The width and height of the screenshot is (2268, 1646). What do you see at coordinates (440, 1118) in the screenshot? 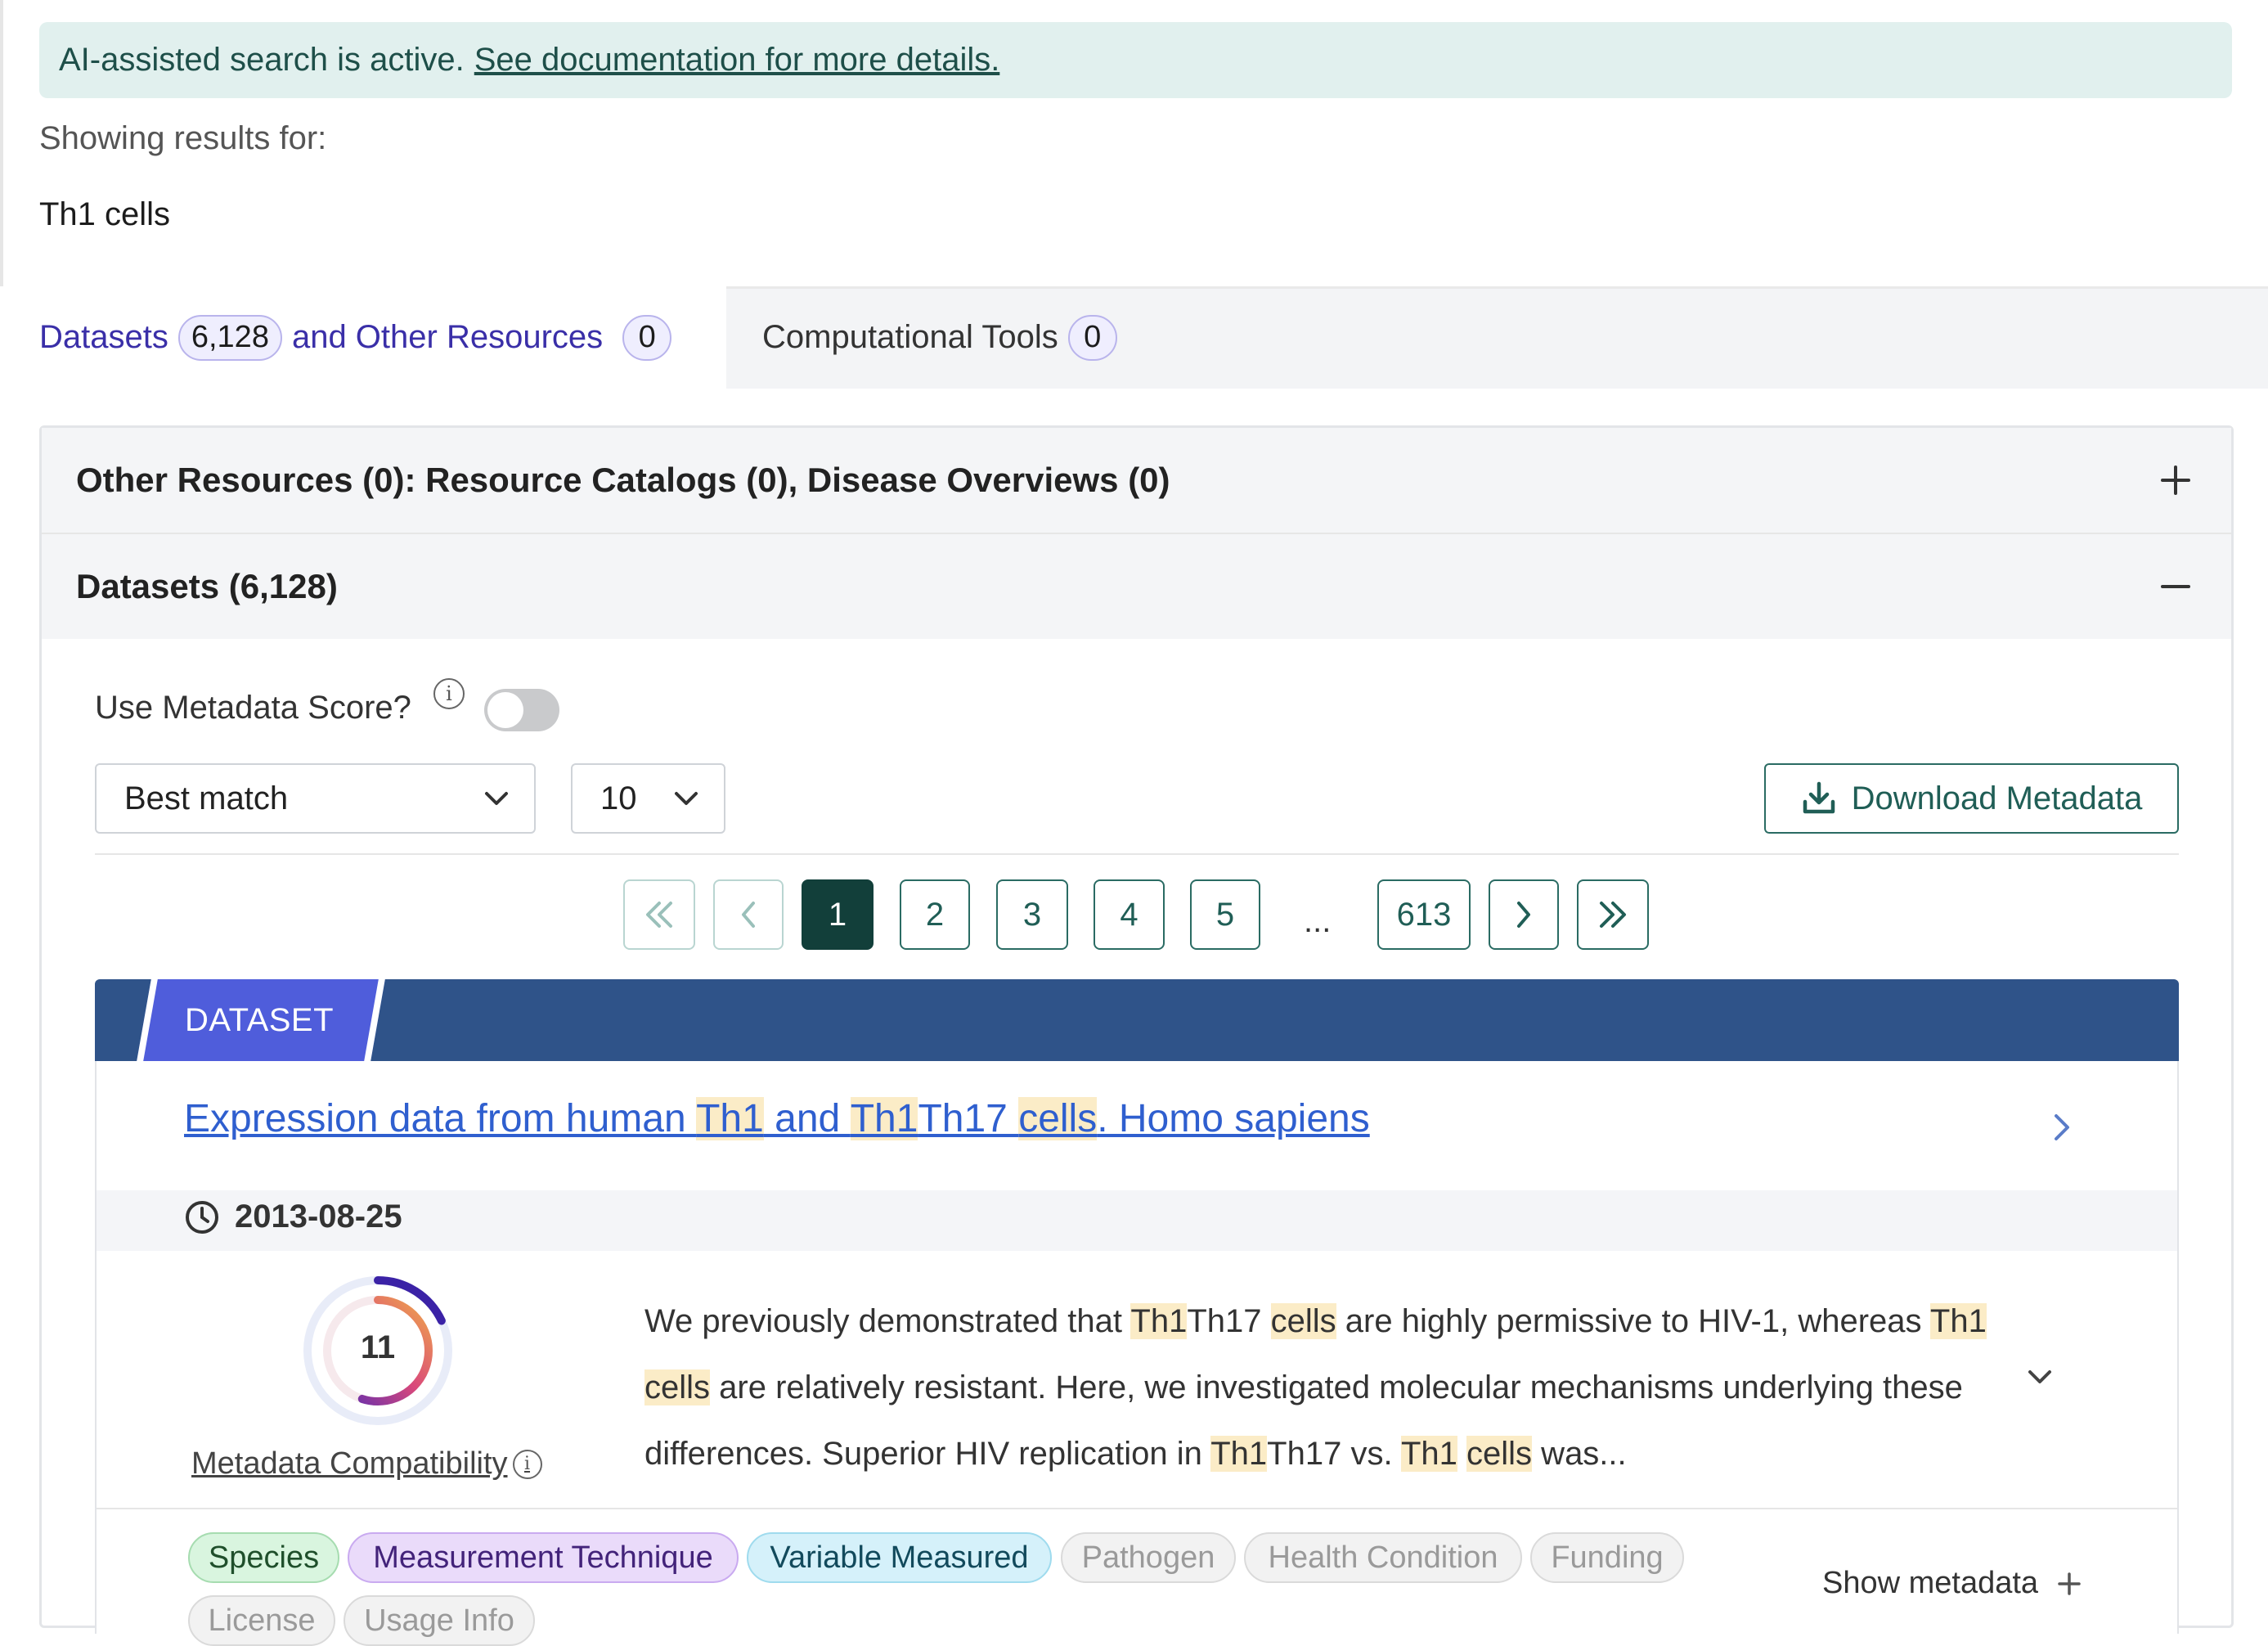
I see `title-part: Expression data from human` at bounding box center [440, 1118].